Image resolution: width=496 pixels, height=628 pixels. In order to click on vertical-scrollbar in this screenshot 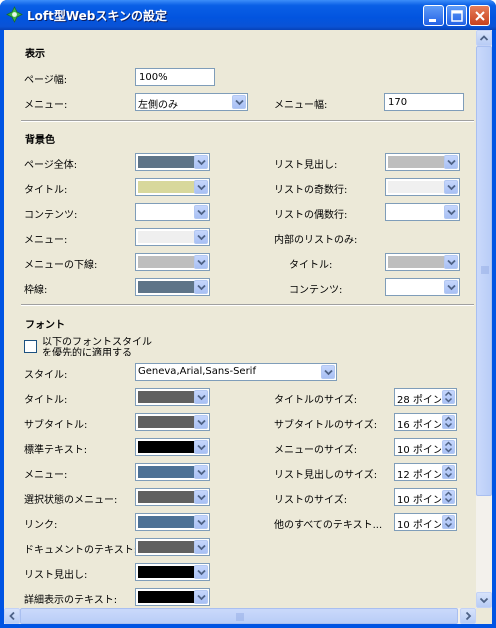, I will do `click(484, 319)`.